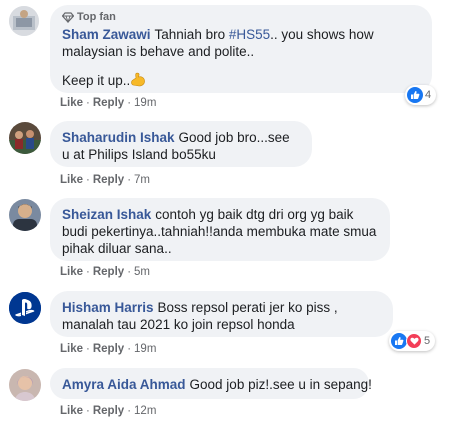  Describe the element at coordinates (108, 307) in the screenshot. I see `commenter-name: Hisham Harris` at that location.